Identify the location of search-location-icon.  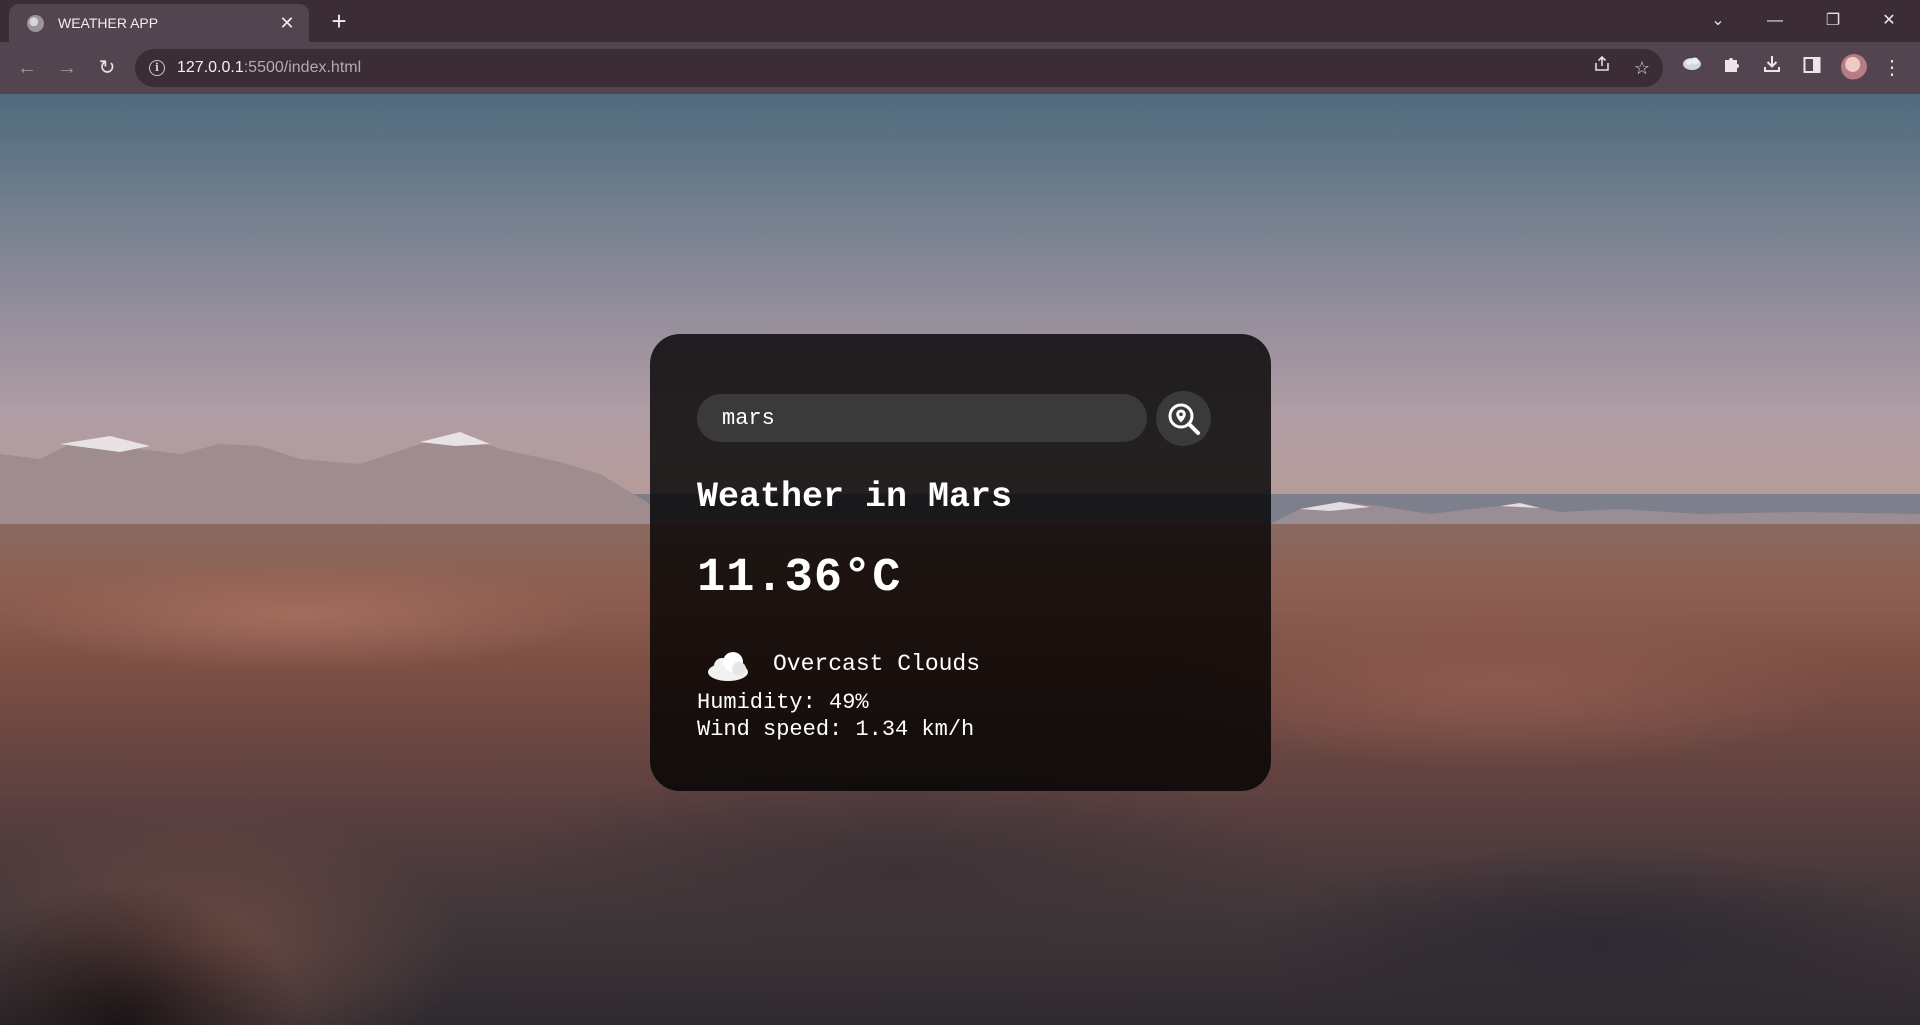
(1184, 419).